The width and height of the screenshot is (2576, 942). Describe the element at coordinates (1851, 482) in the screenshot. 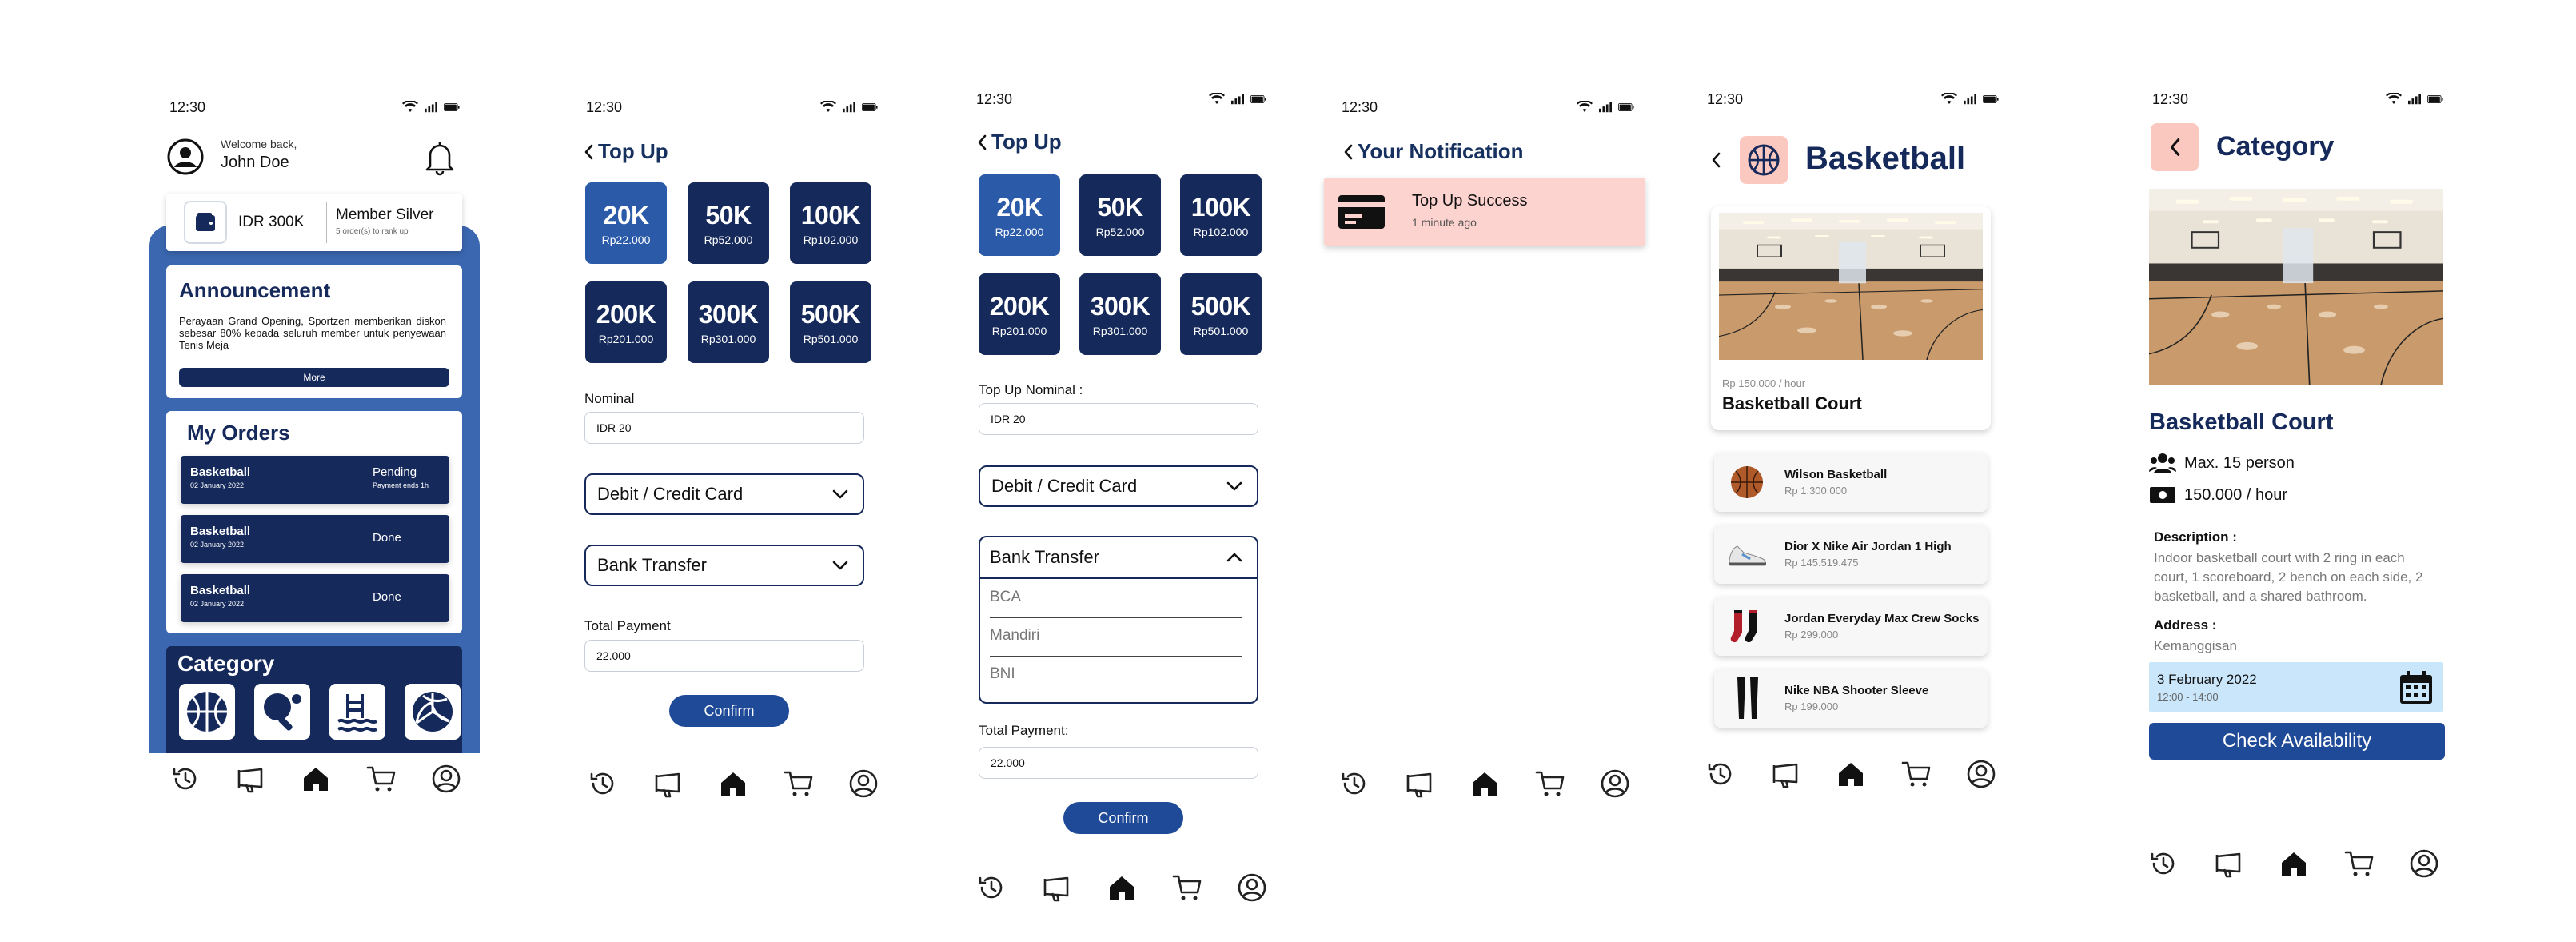

I see `product-item: Wilson Basketball Rp 1.300.000` at that location.